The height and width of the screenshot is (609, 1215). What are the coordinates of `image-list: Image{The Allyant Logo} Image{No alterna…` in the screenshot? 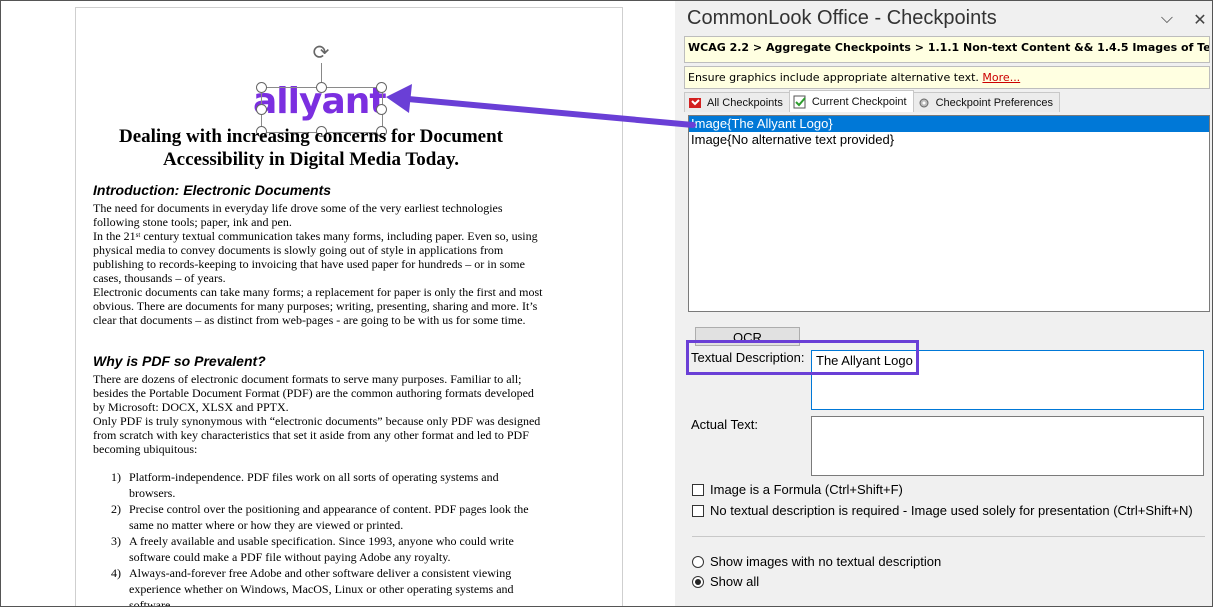 It's located at (949, 213).